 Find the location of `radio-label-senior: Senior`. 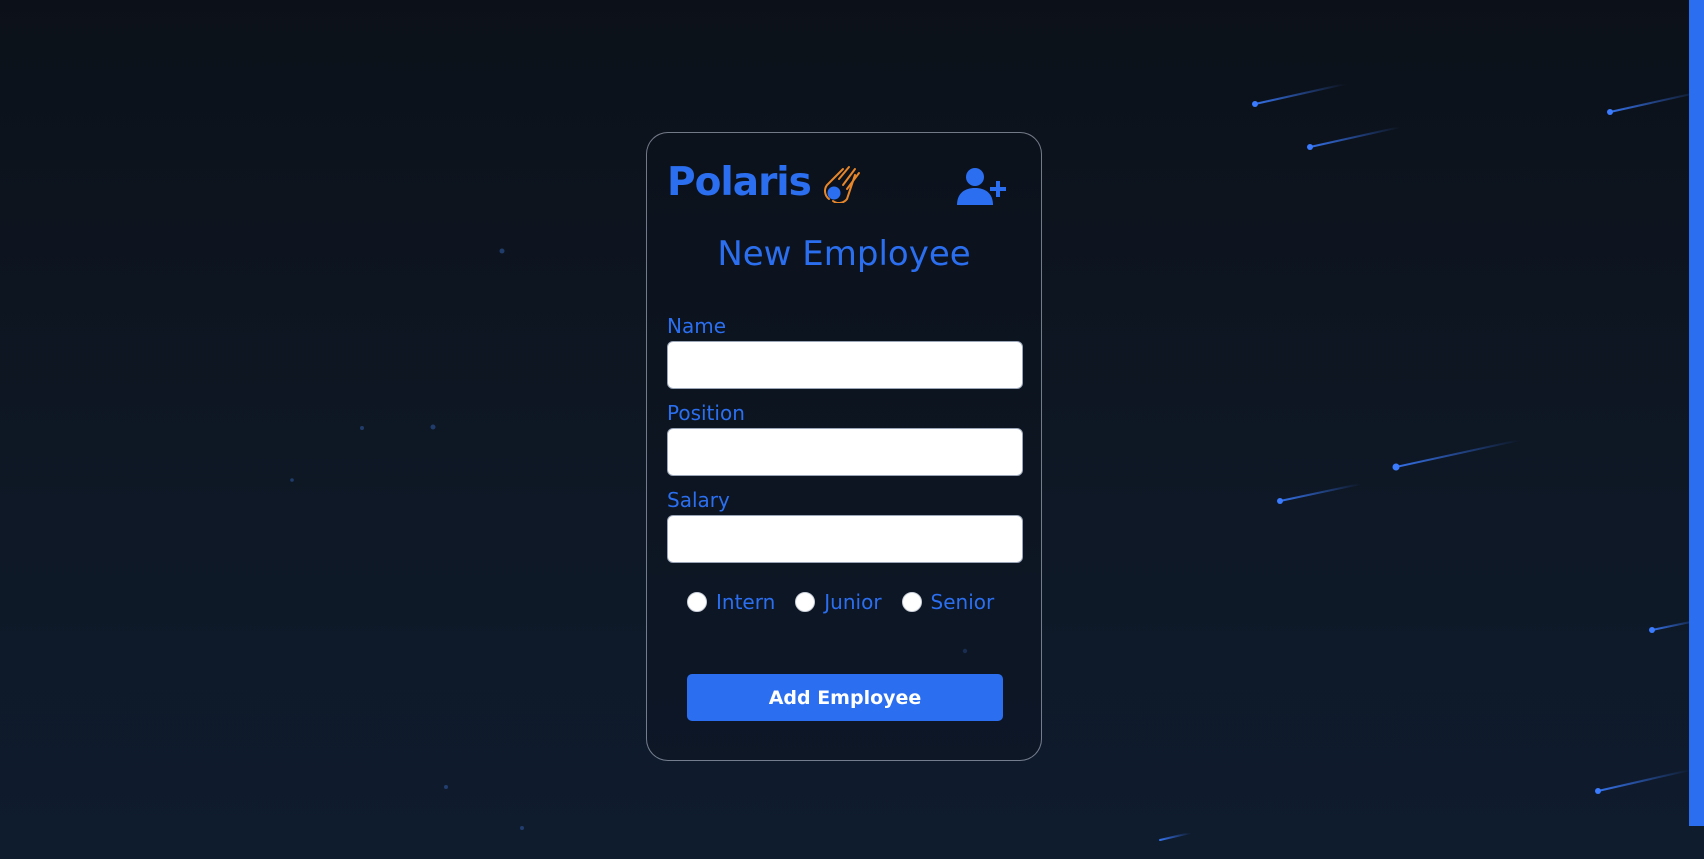

radio-label-senior: Senior is located at coordinates (962, 602).